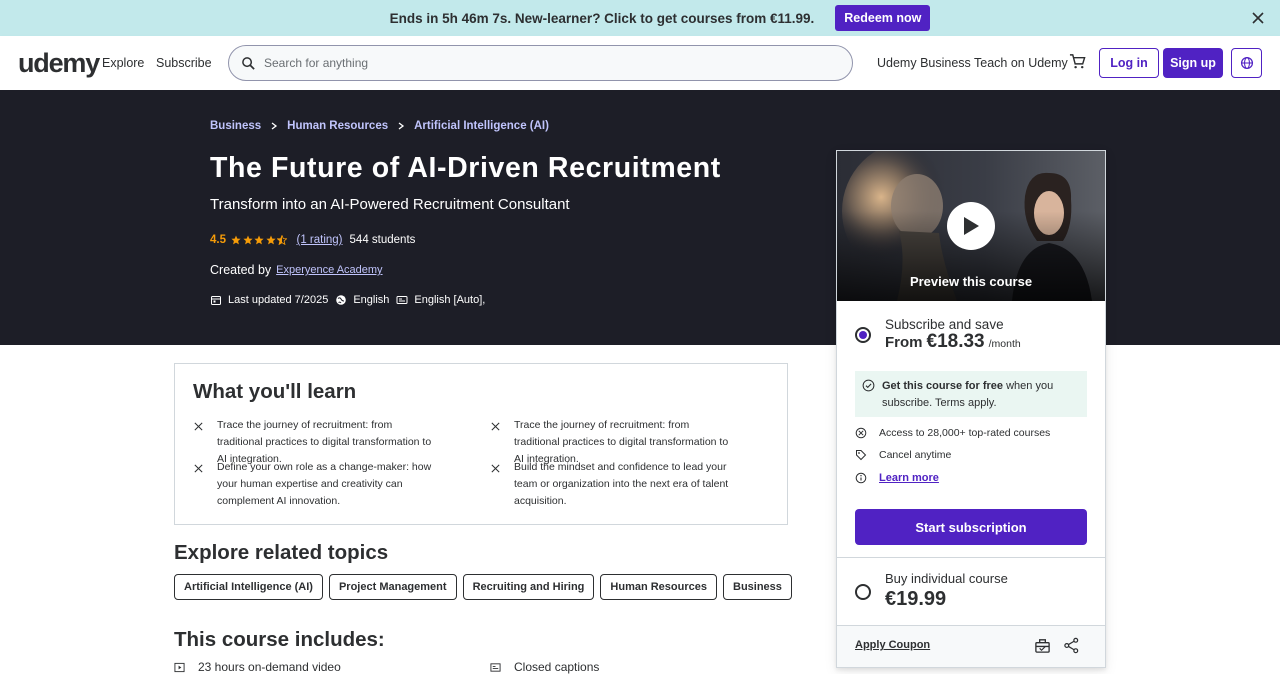  I want to click on created-by-label: Created by, so click(241, 270).